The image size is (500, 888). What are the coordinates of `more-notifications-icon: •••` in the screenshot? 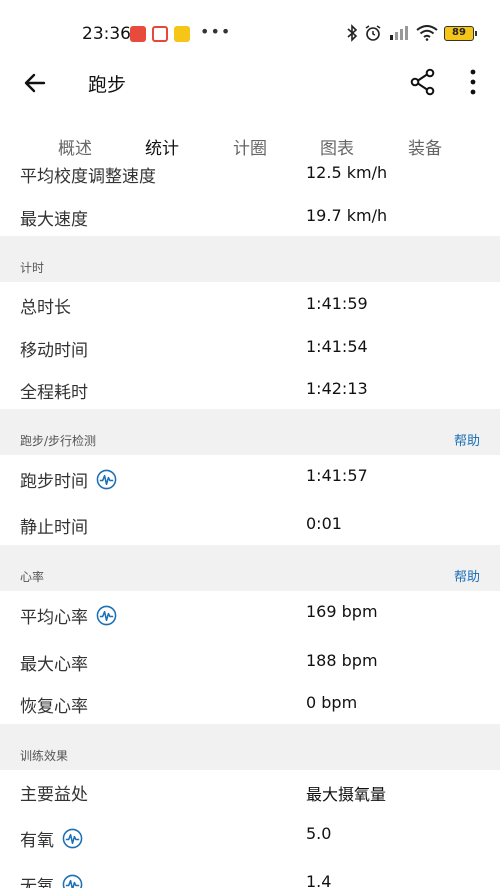 It's located at (216, 31).